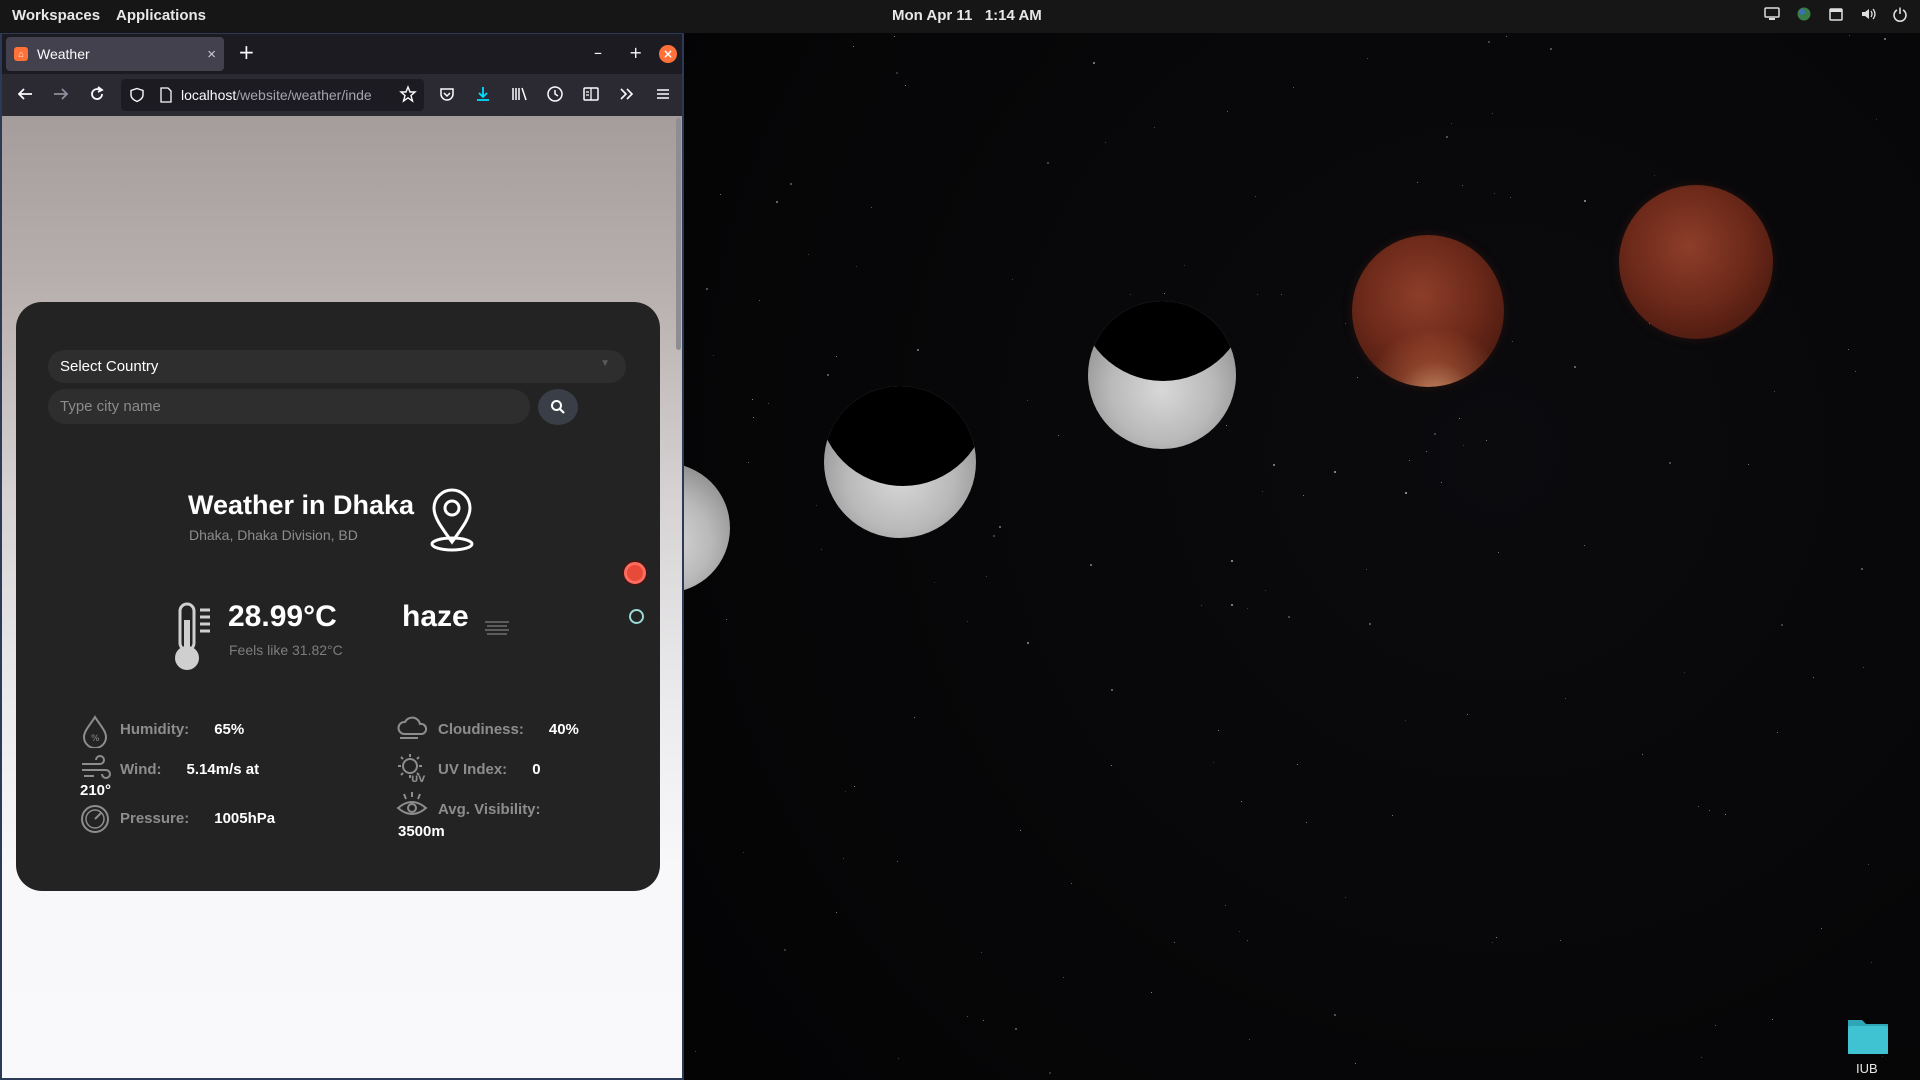 This screenshot has width=1920, height=1080. Describe the element at coordinates (483, 96) in the screenshot. I see `downloads-icon` at that location.